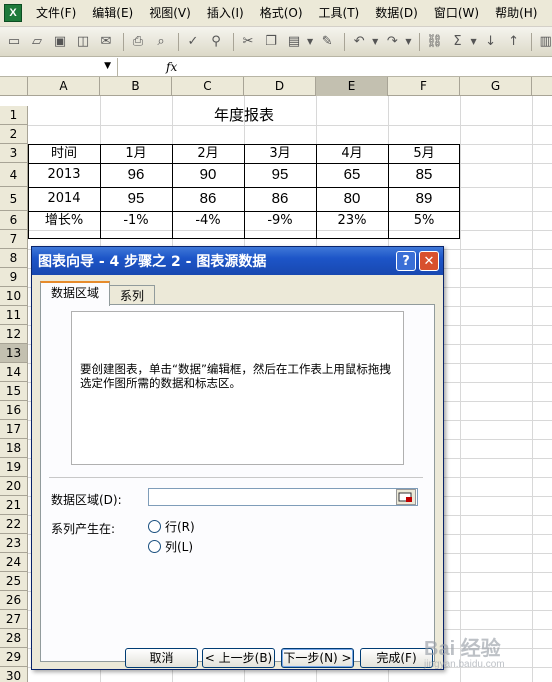  Describe the element at coordinates (161, 658) in the screenshot. I see `cancel-button: 取消` at that location.